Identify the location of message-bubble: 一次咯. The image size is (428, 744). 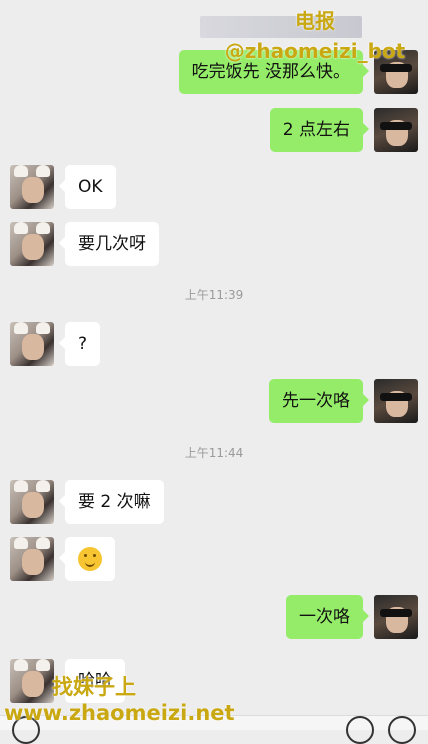
(327, 617).